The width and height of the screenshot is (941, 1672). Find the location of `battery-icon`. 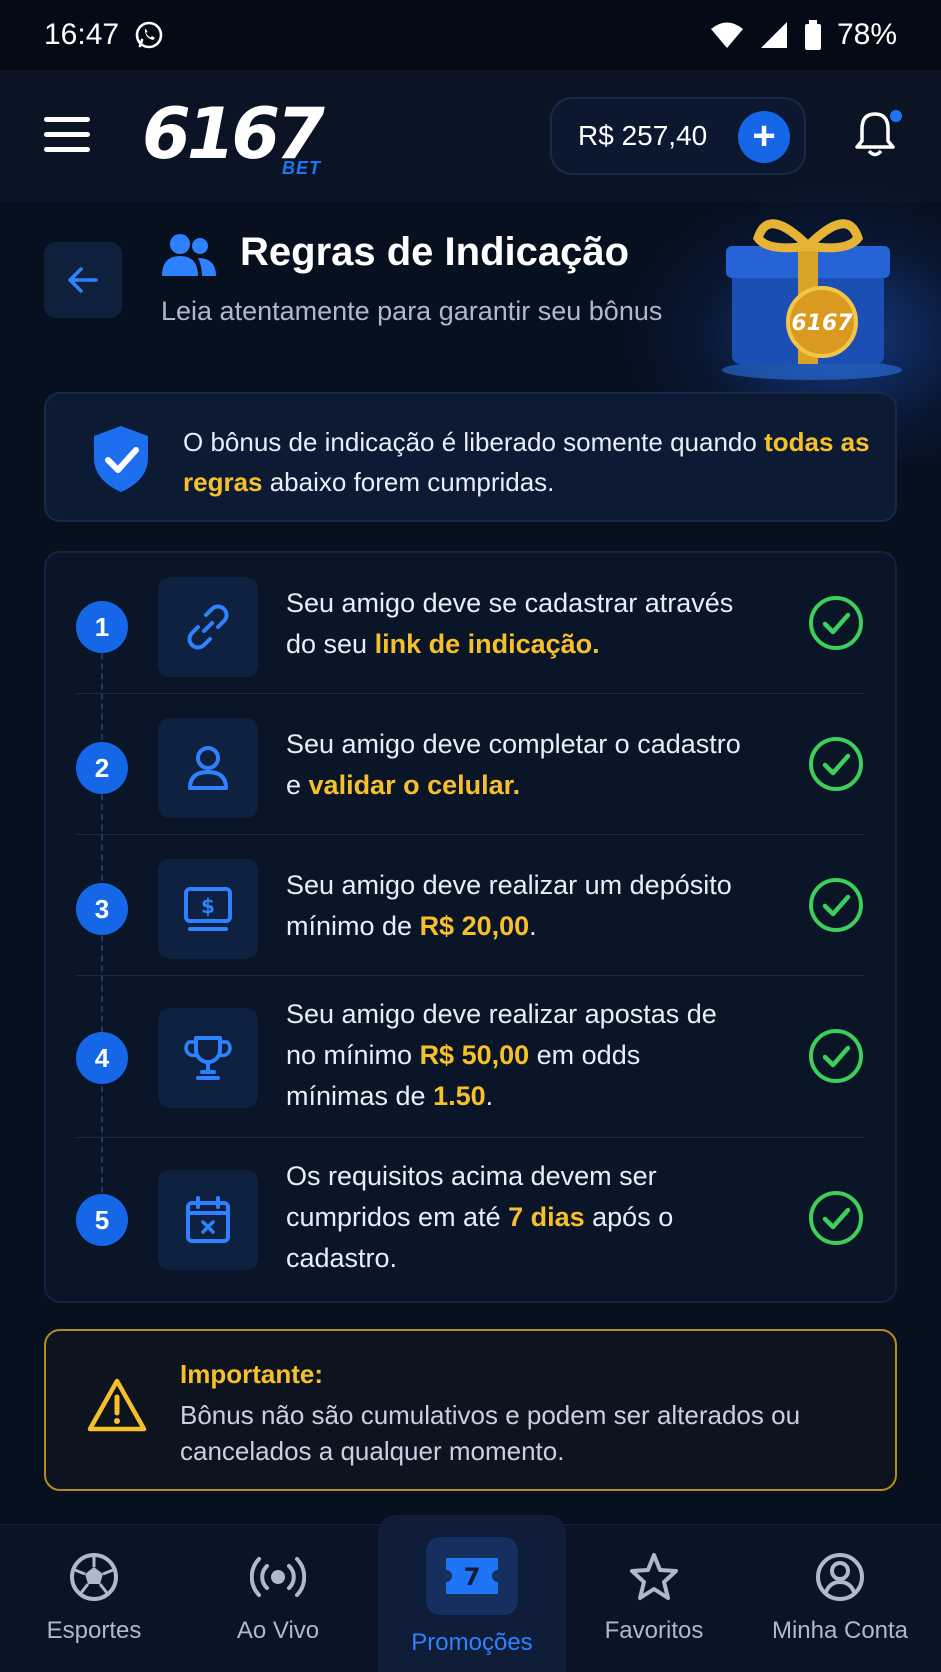

battery-icon is located at coordinates (812, 35).